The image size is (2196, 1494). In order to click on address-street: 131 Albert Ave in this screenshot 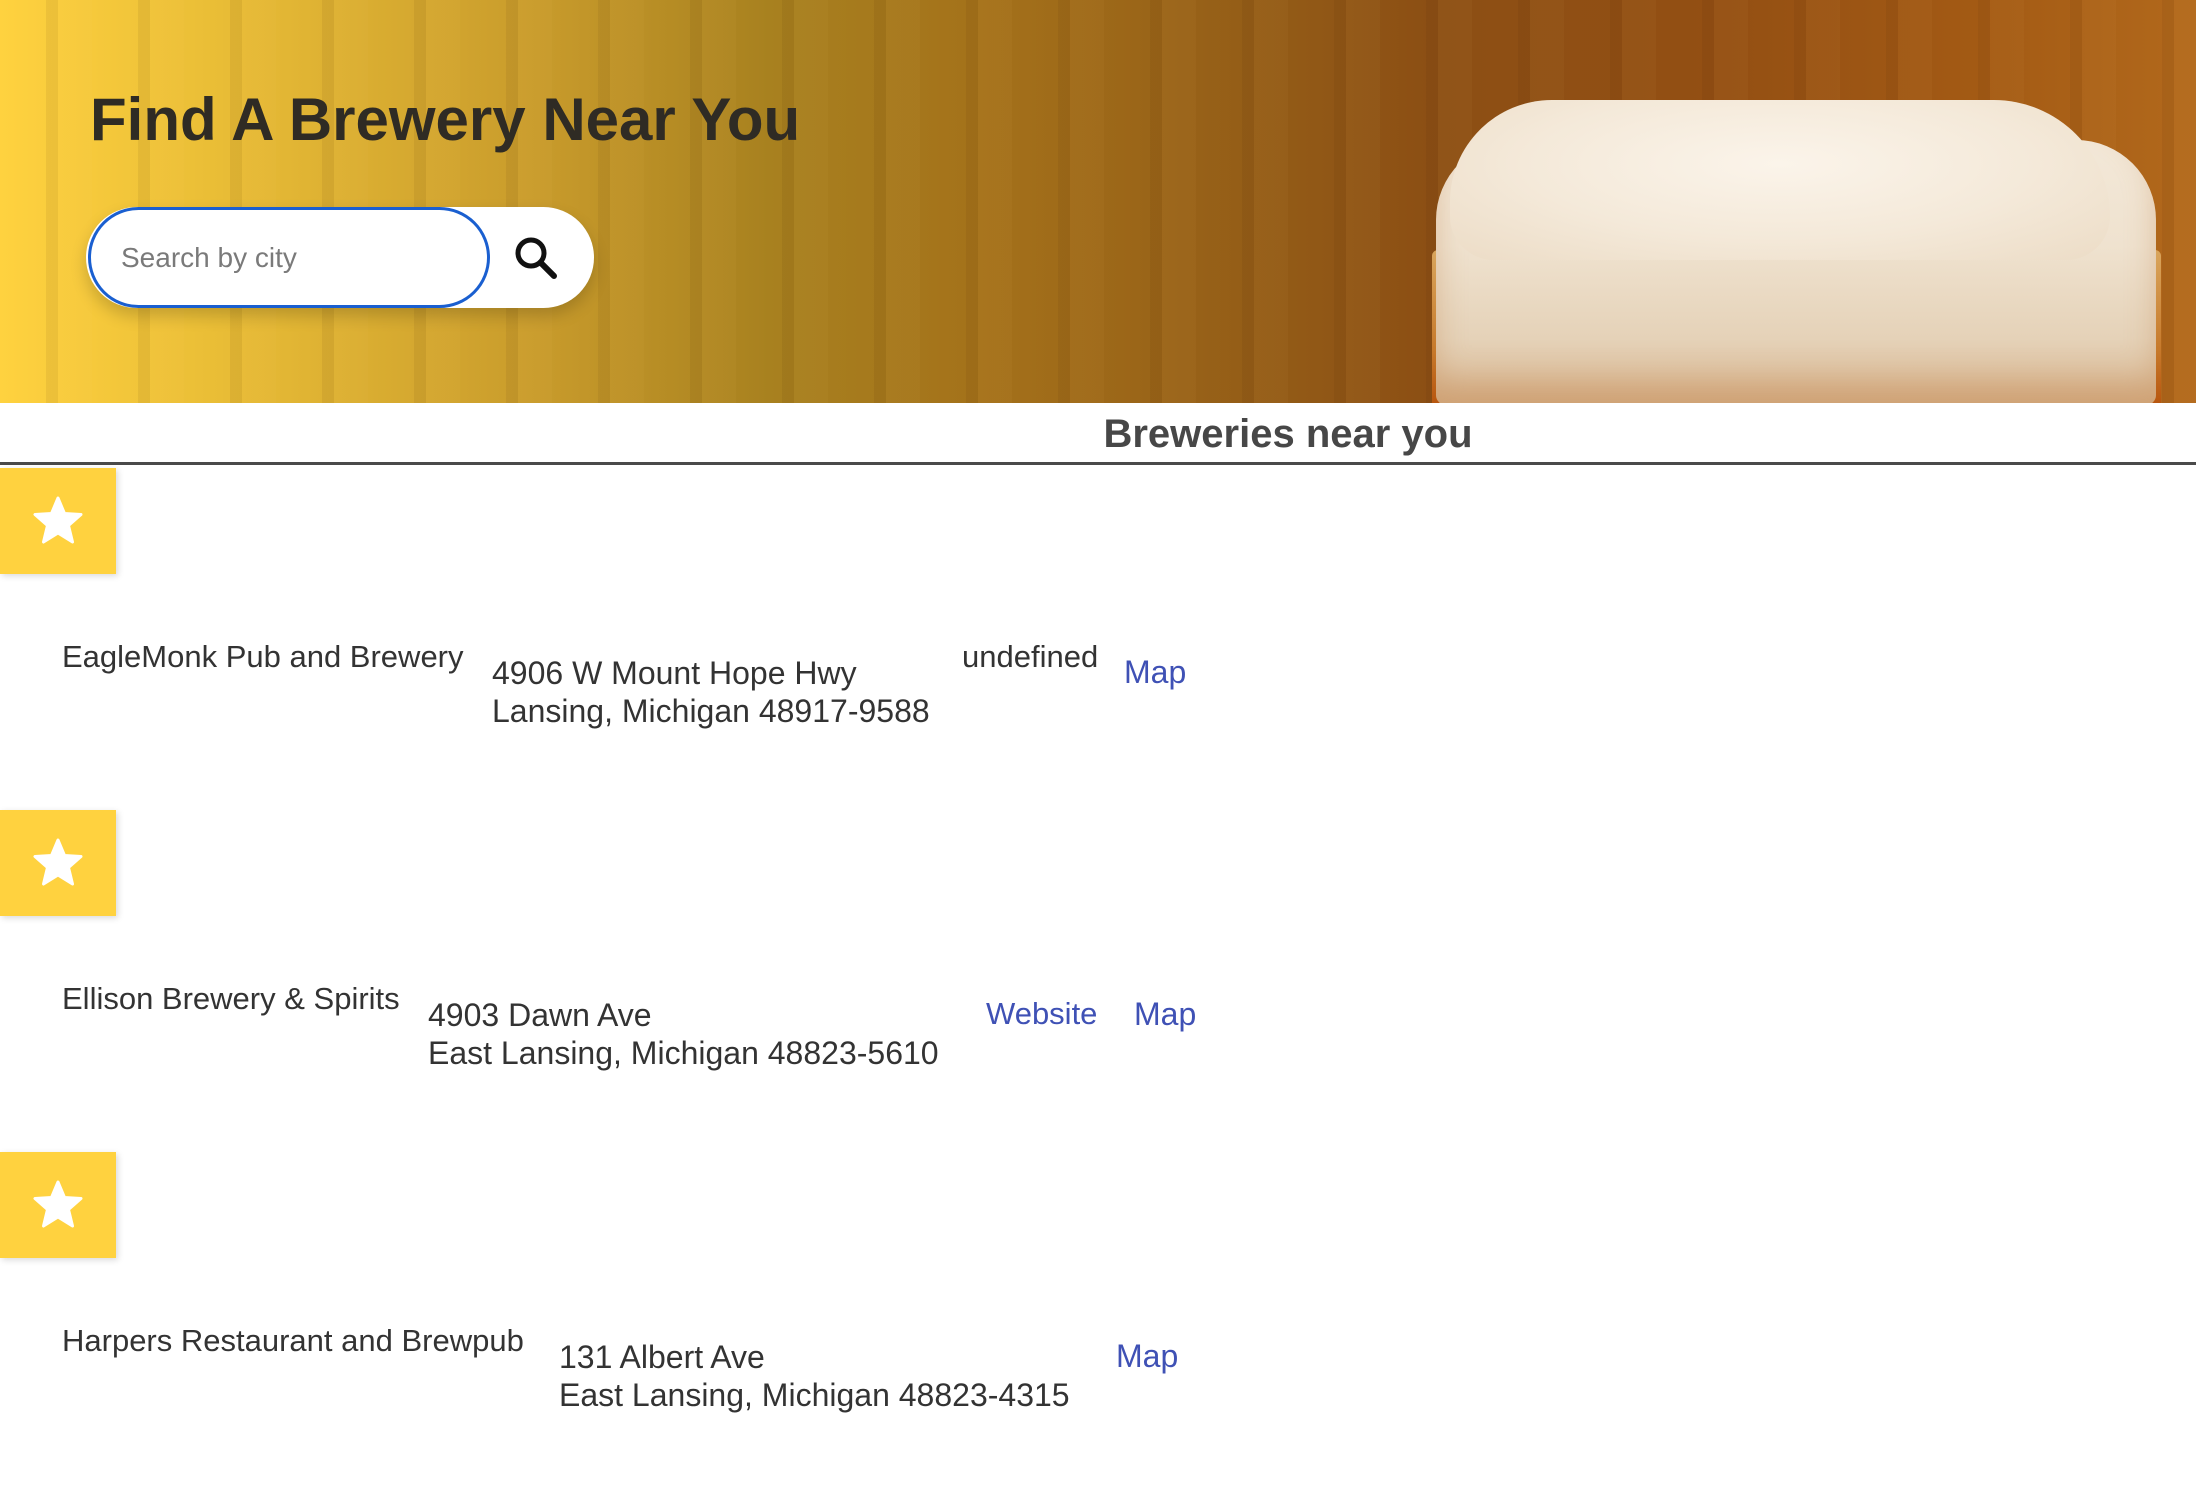, I will do `click(662, 1357)`.